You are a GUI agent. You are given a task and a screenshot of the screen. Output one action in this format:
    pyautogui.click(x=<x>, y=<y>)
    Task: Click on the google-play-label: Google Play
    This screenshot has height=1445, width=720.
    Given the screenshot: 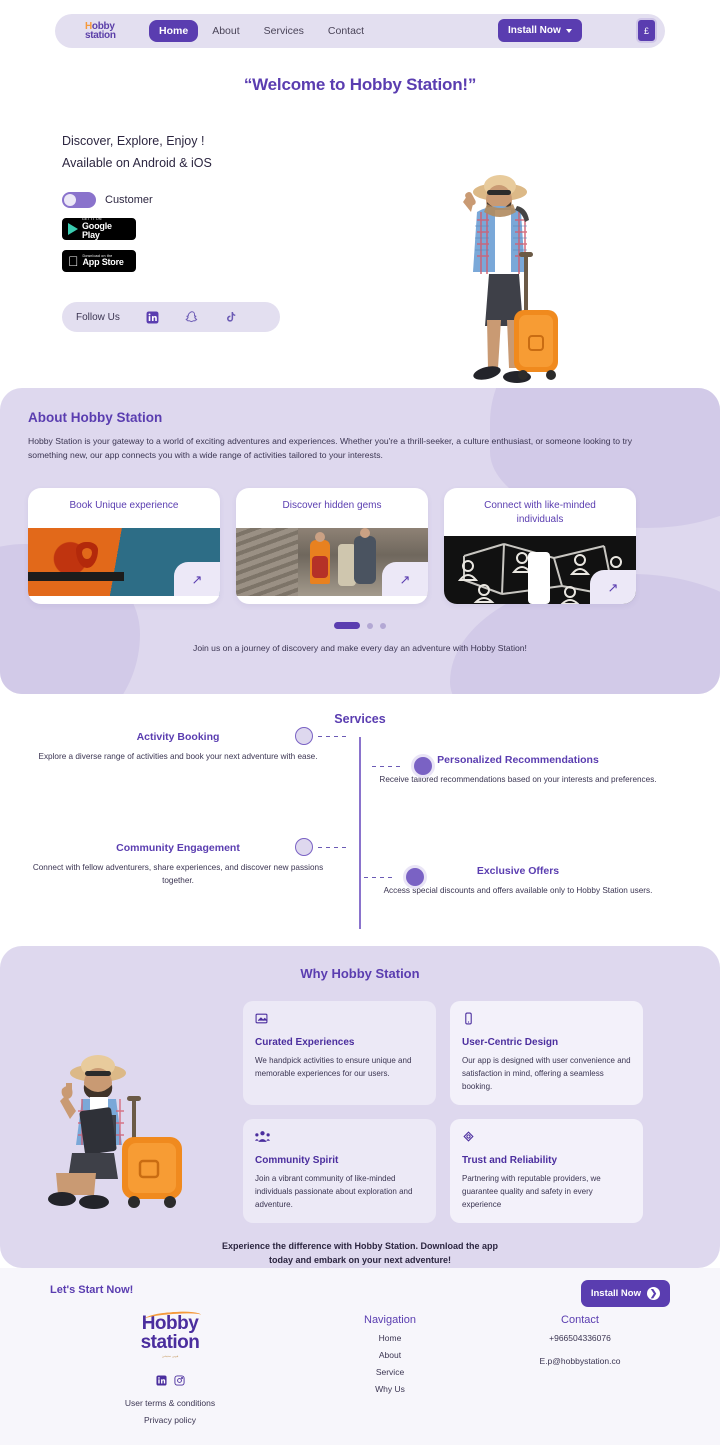 What is the action you would take?
    pyautogui.click(x=97, y=230)
    